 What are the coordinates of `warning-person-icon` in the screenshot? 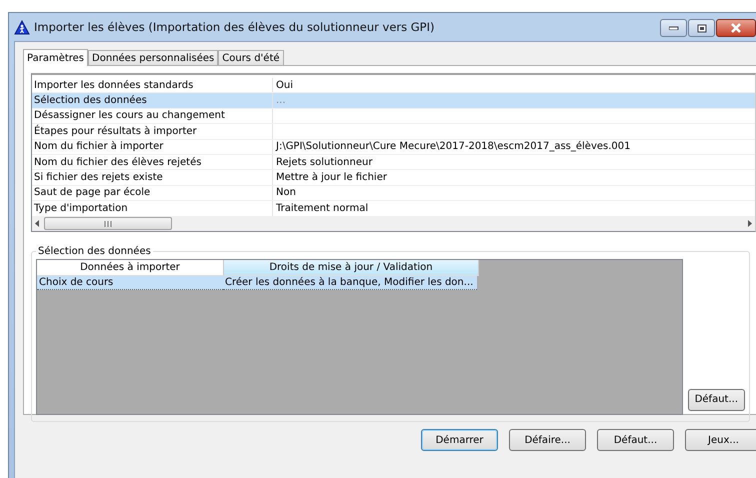 It's located at (22, 27).